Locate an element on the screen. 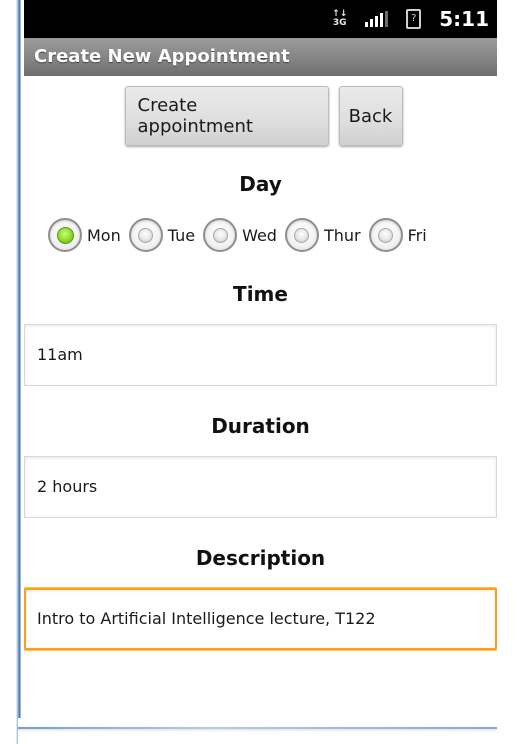 This screenshot has height=744, width=517. status-bar: ↑↓ 3G ? 5:11 is located at coordinates (260, 19).